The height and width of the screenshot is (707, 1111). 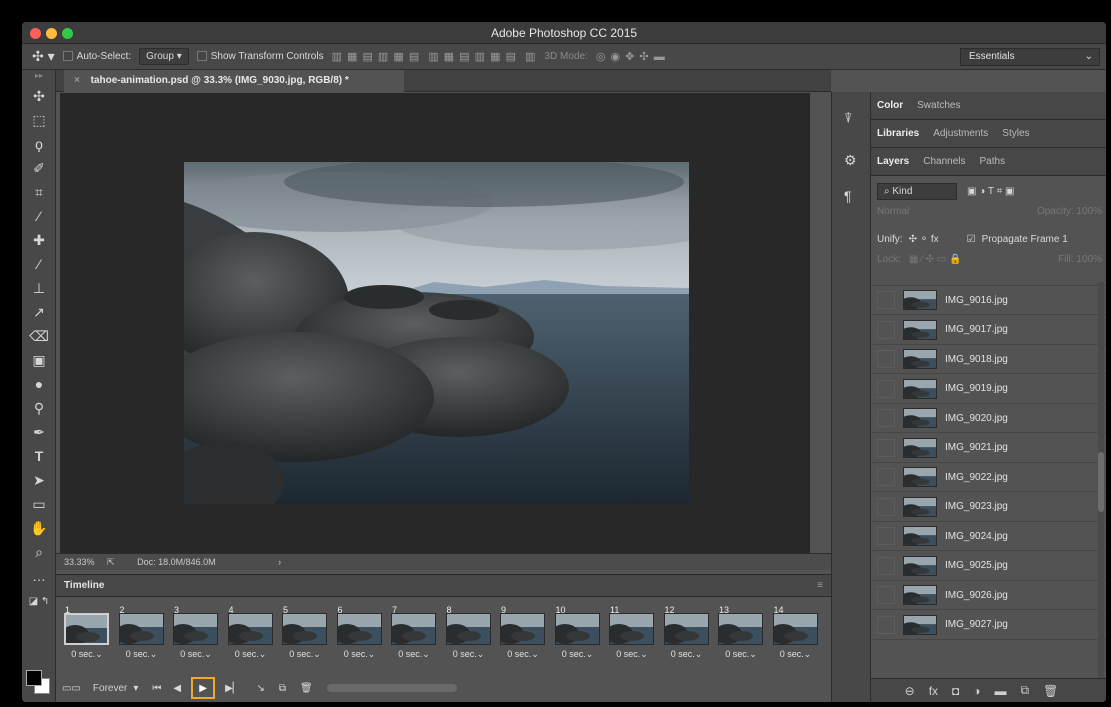 I want to click on tab-layers: Layers, so click(x=893, y=161).